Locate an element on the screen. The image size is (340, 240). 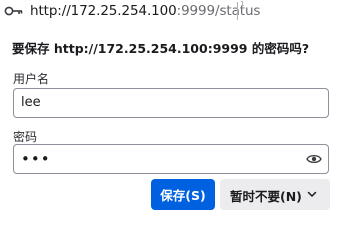
save-button: 保存(S) is located at coordinates (183, 194).